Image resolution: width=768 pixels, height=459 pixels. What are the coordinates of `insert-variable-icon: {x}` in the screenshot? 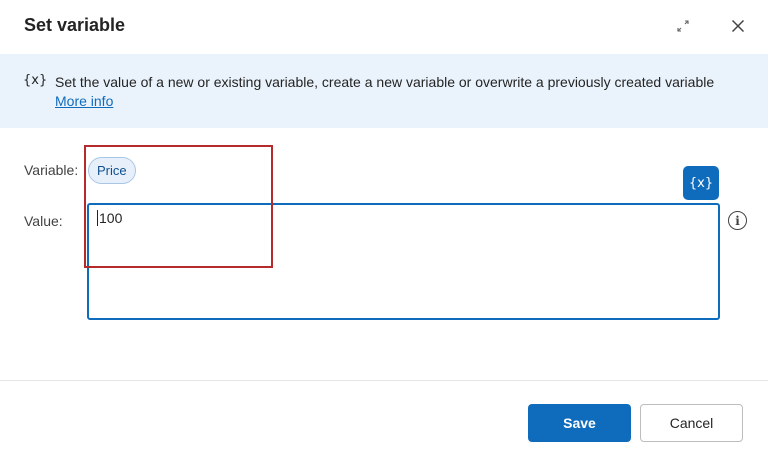 It's located at (701, 183).